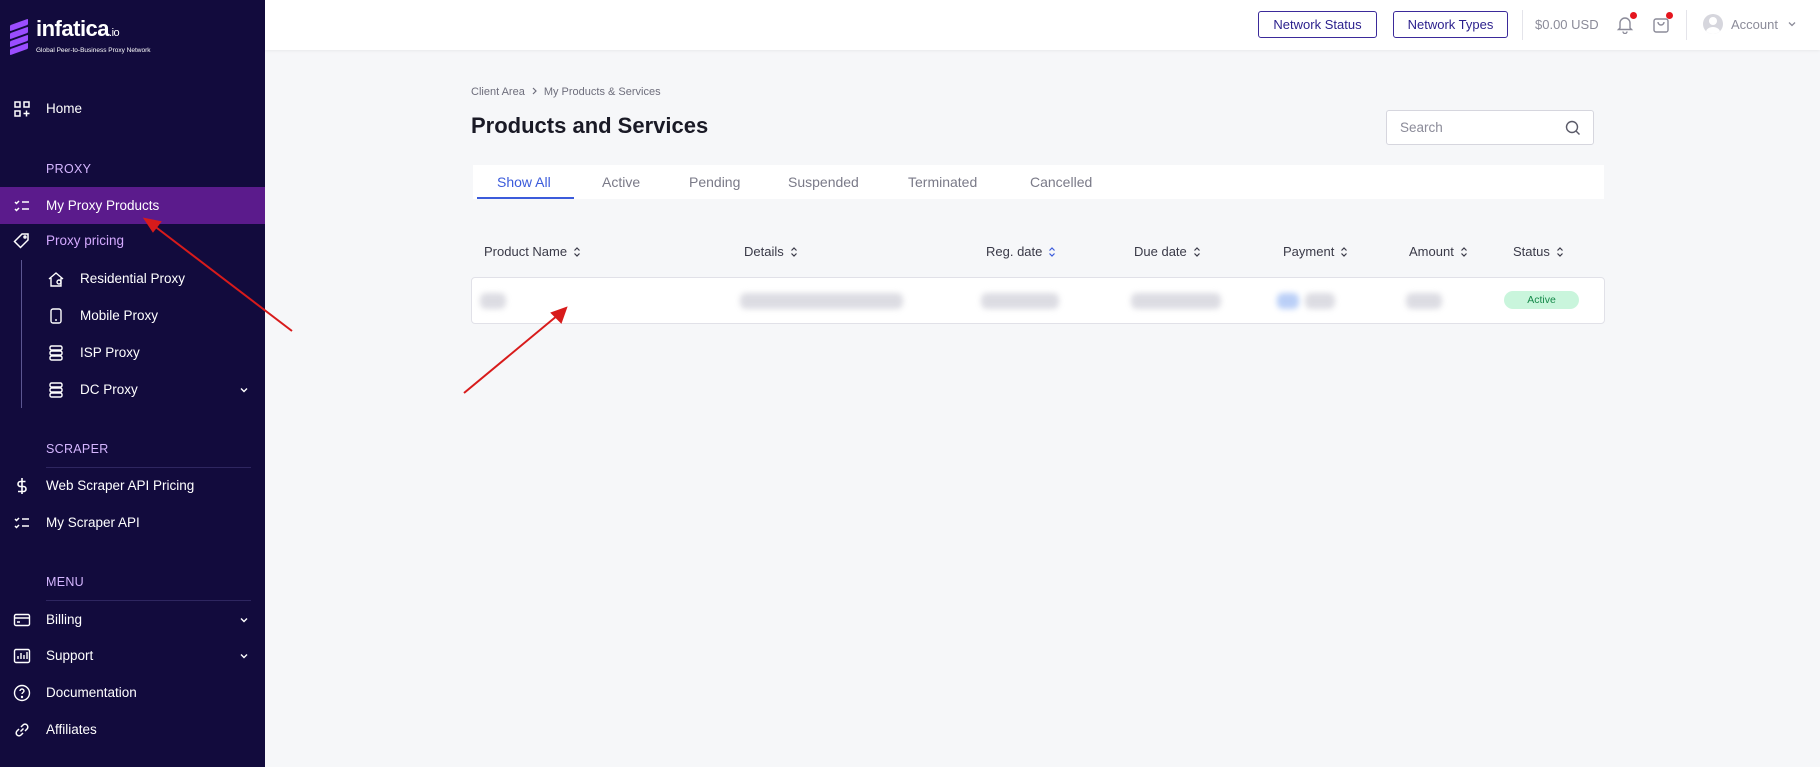 Image resolution: width=1820 pixels, height=767 pixels. I want to click on sidebar-item-label: Billing, so click(64, 619).